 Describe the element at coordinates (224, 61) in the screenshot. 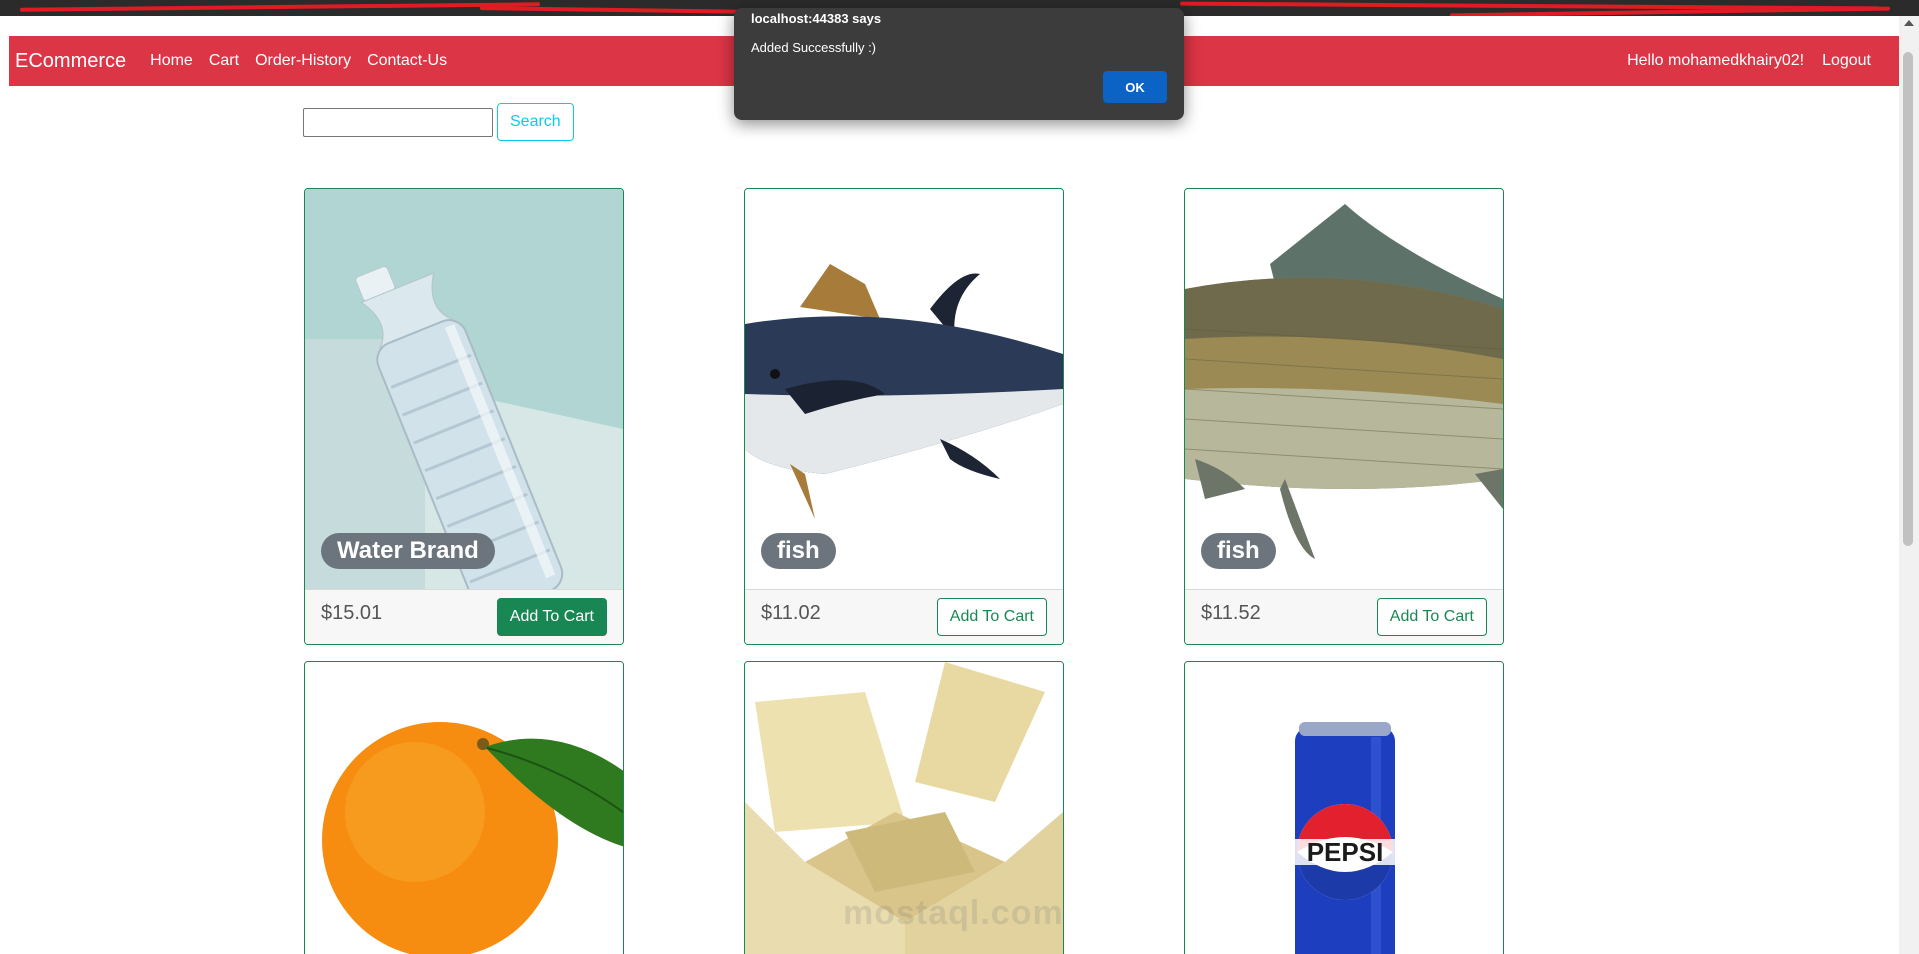

I see `nav-cart-link: Cart` at that location.